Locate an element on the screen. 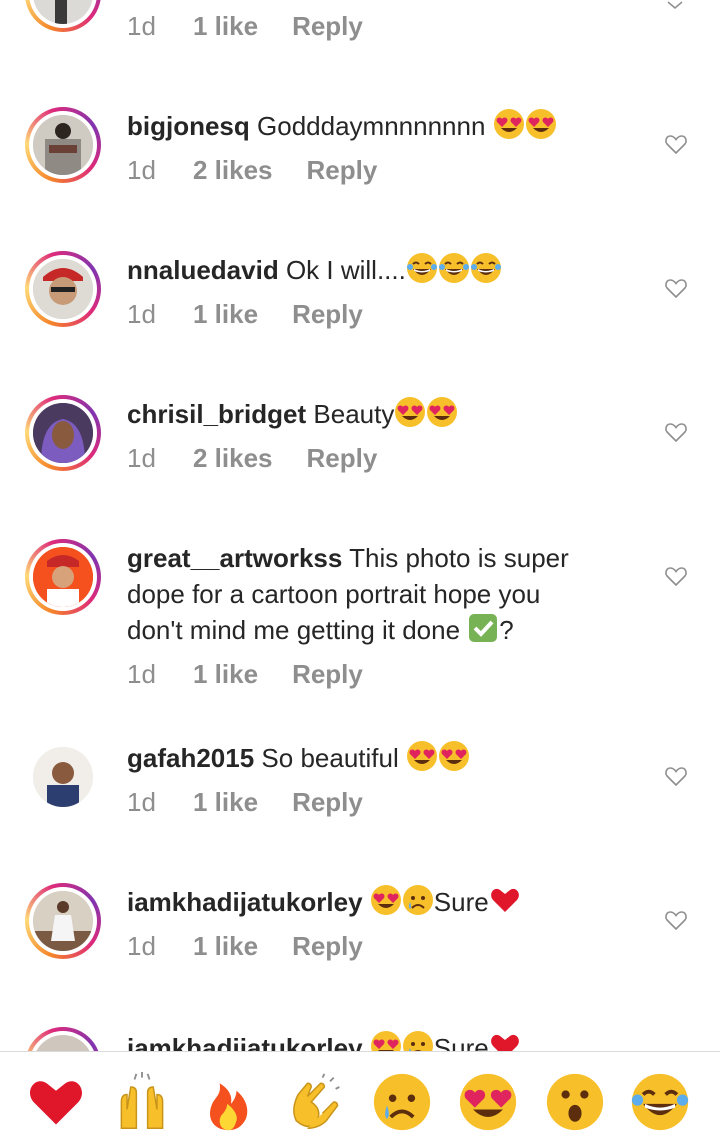 Image resolution: width=720 pixels, height=1147 pixels. clapping-hands-reaction-icon is located at coordinates (315, 1102).